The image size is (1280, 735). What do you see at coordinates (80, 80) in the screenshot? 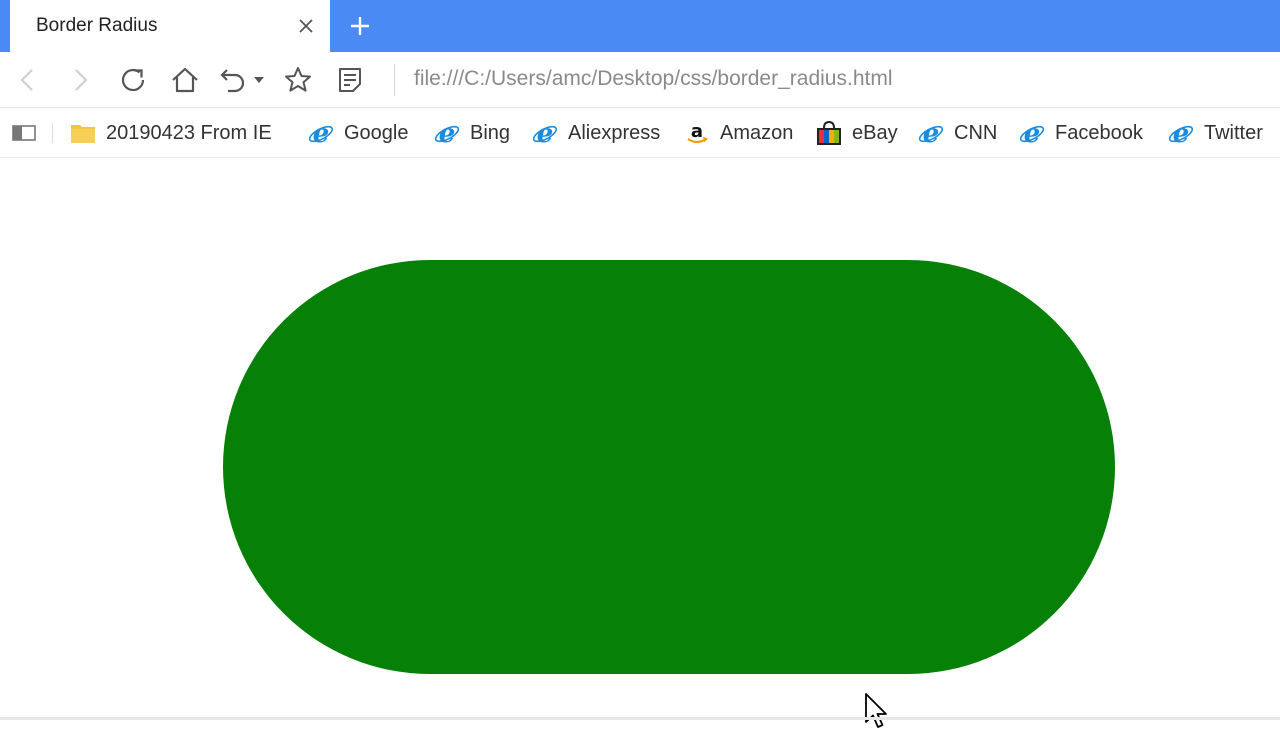
I see `forward-icon` at bounding box center [80, 80].